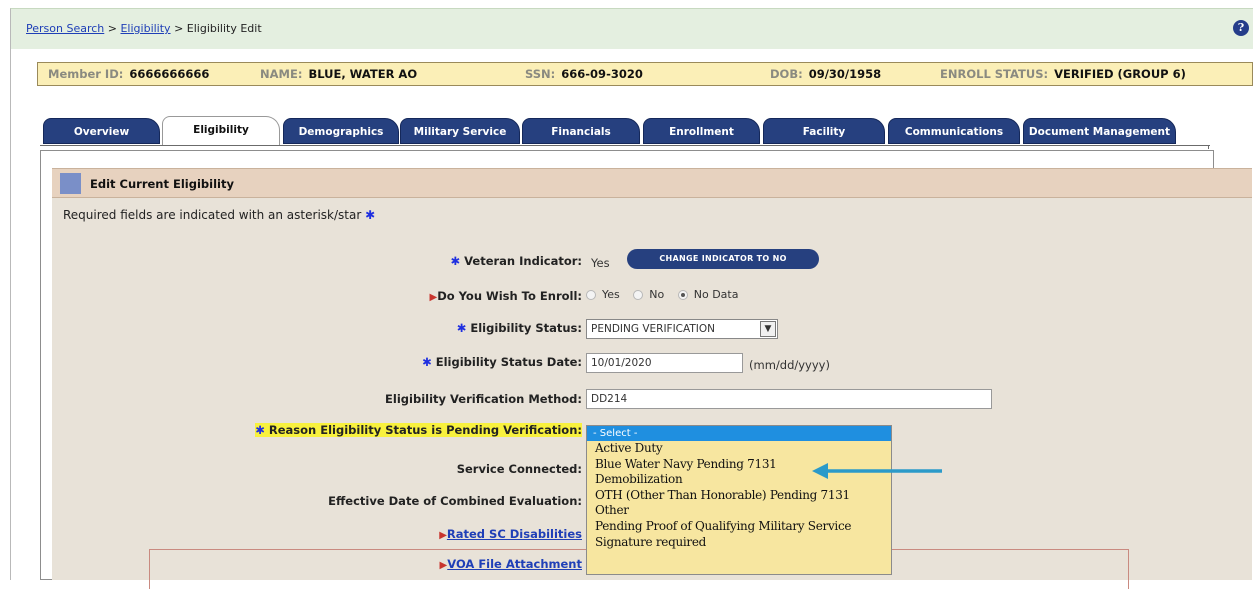  I want to click on eligibility-date-input: 10/01/2020, so click(664, 363).